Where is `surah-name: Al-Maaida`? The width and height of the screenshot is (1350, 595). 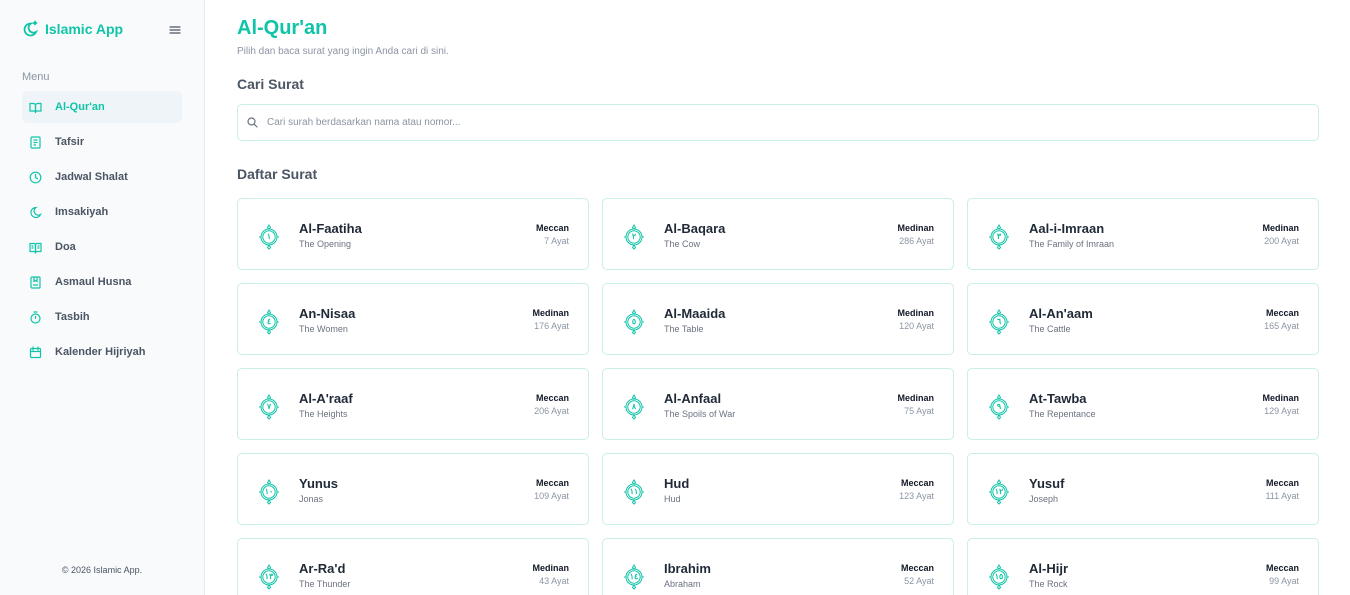 surah-name: Al-Maaida is located at coordinates (695, 313).